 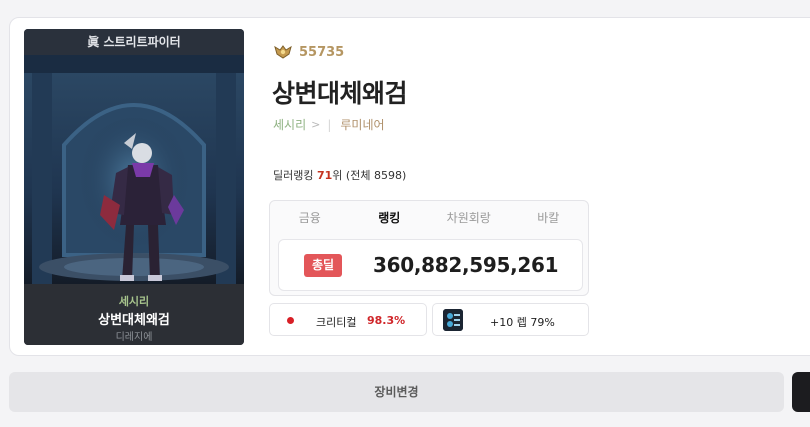 What do you see at coordinates (134, 169) in the screenshot?
I see `character-illustration` at bounding box center [134, 169].